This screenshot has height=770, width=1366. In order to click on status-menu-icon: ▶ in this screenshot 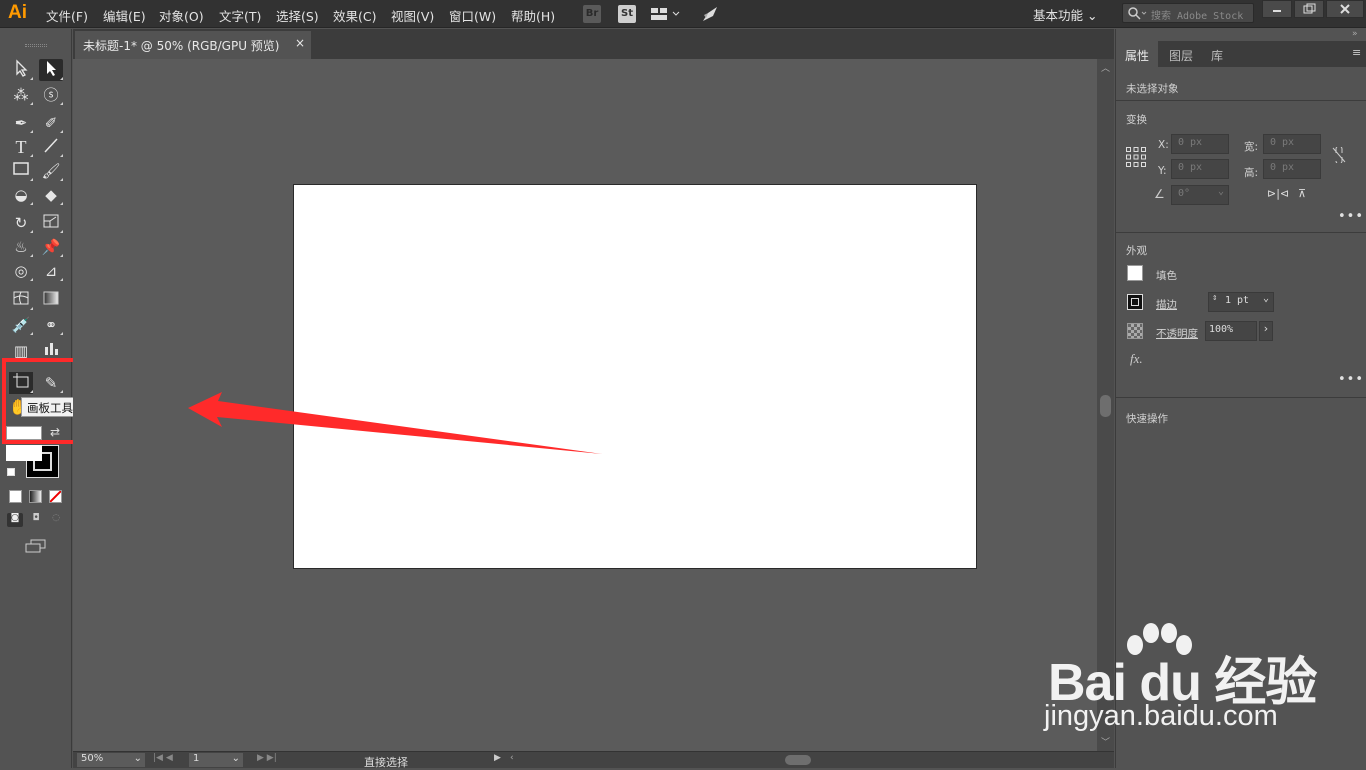, I will do `click(497, 758)`.